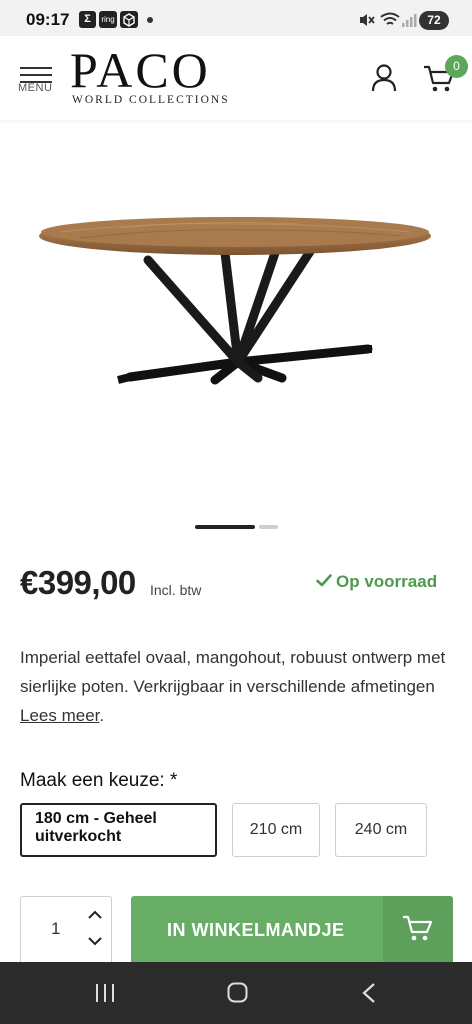 The image size is (472, 1024). I want to click on stock-status: Op voorraad, so click(376, 582).